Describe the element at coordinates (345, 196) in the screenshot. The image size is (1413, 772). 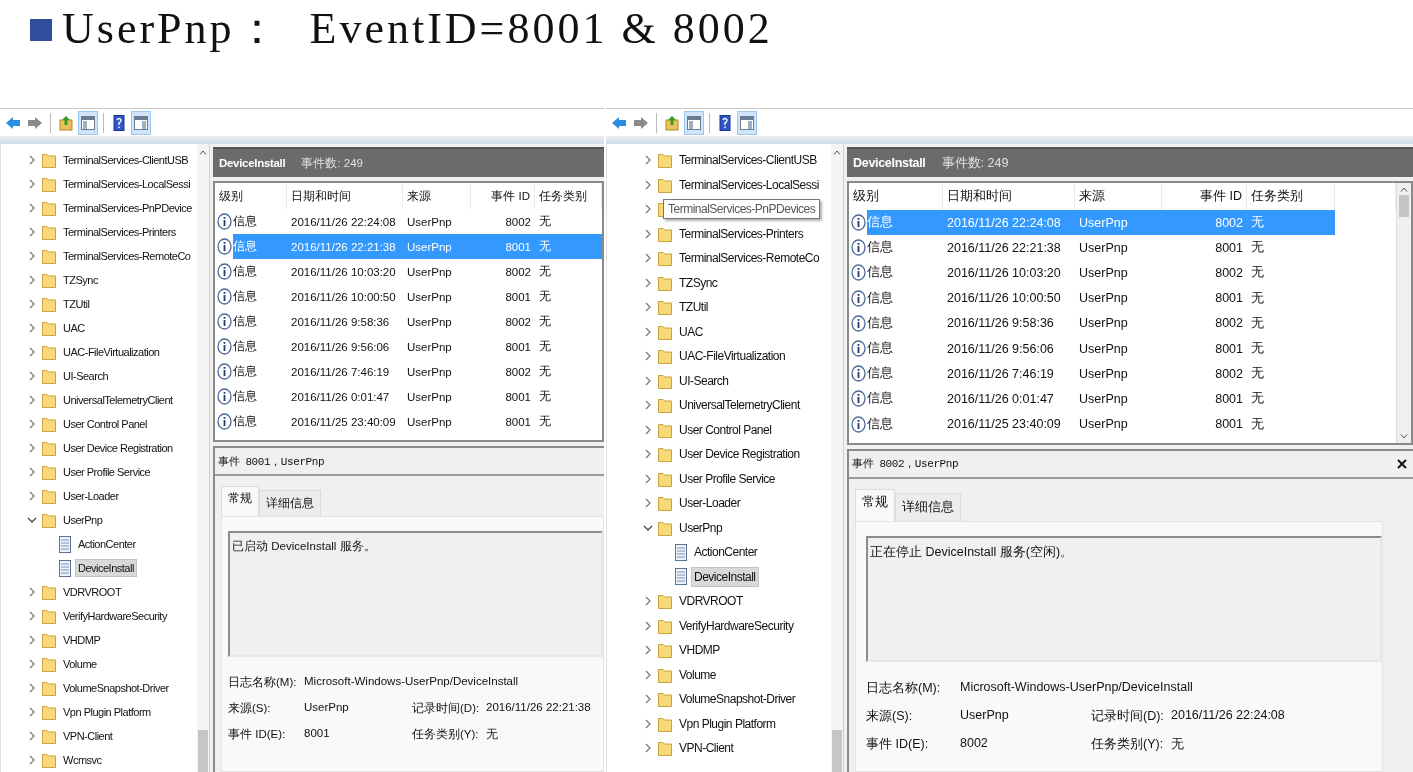
I see `column-header: 日期和时间` at that location.